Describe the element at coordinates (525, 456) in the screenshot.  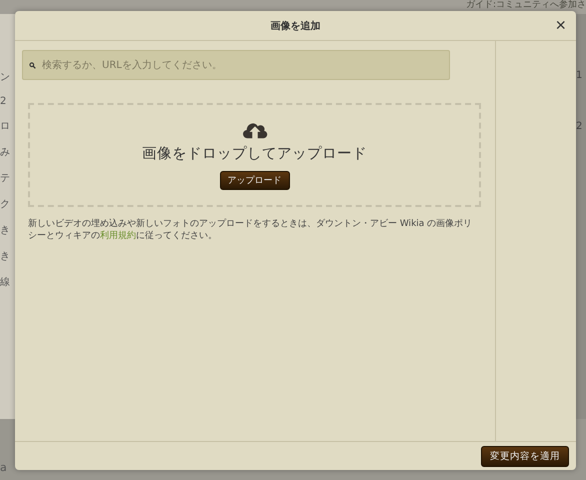
I see `apply-button: 変更内容を適用` at that location.